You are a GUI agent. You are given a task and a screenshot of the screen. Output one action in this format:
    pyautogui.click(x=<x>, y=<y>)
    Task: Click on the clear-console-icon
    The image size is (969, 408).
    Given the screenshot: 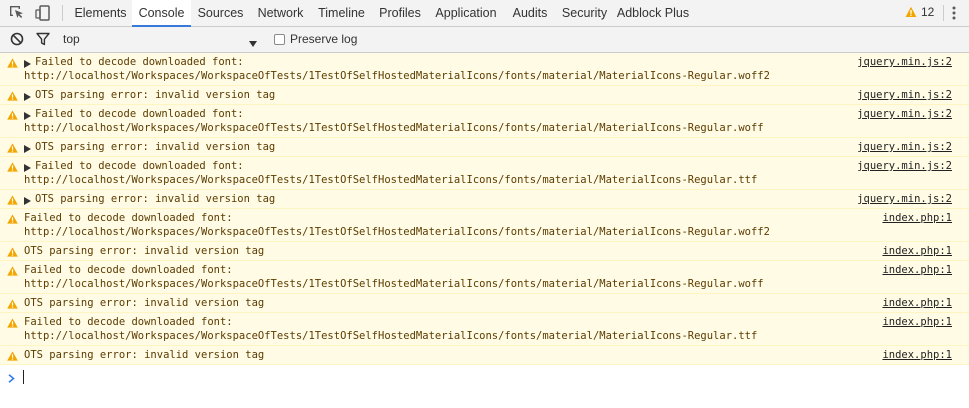 What is the action you would take?
    pyautogui.click(x=17, y=39)
    